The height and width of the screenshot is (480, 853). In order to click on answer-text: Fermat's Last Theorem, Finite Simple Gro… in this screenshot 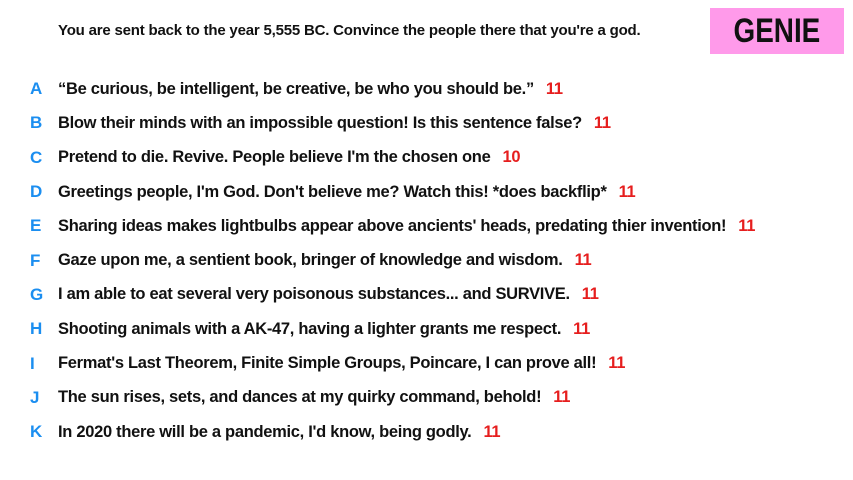, I will do `click(341, 363)`.